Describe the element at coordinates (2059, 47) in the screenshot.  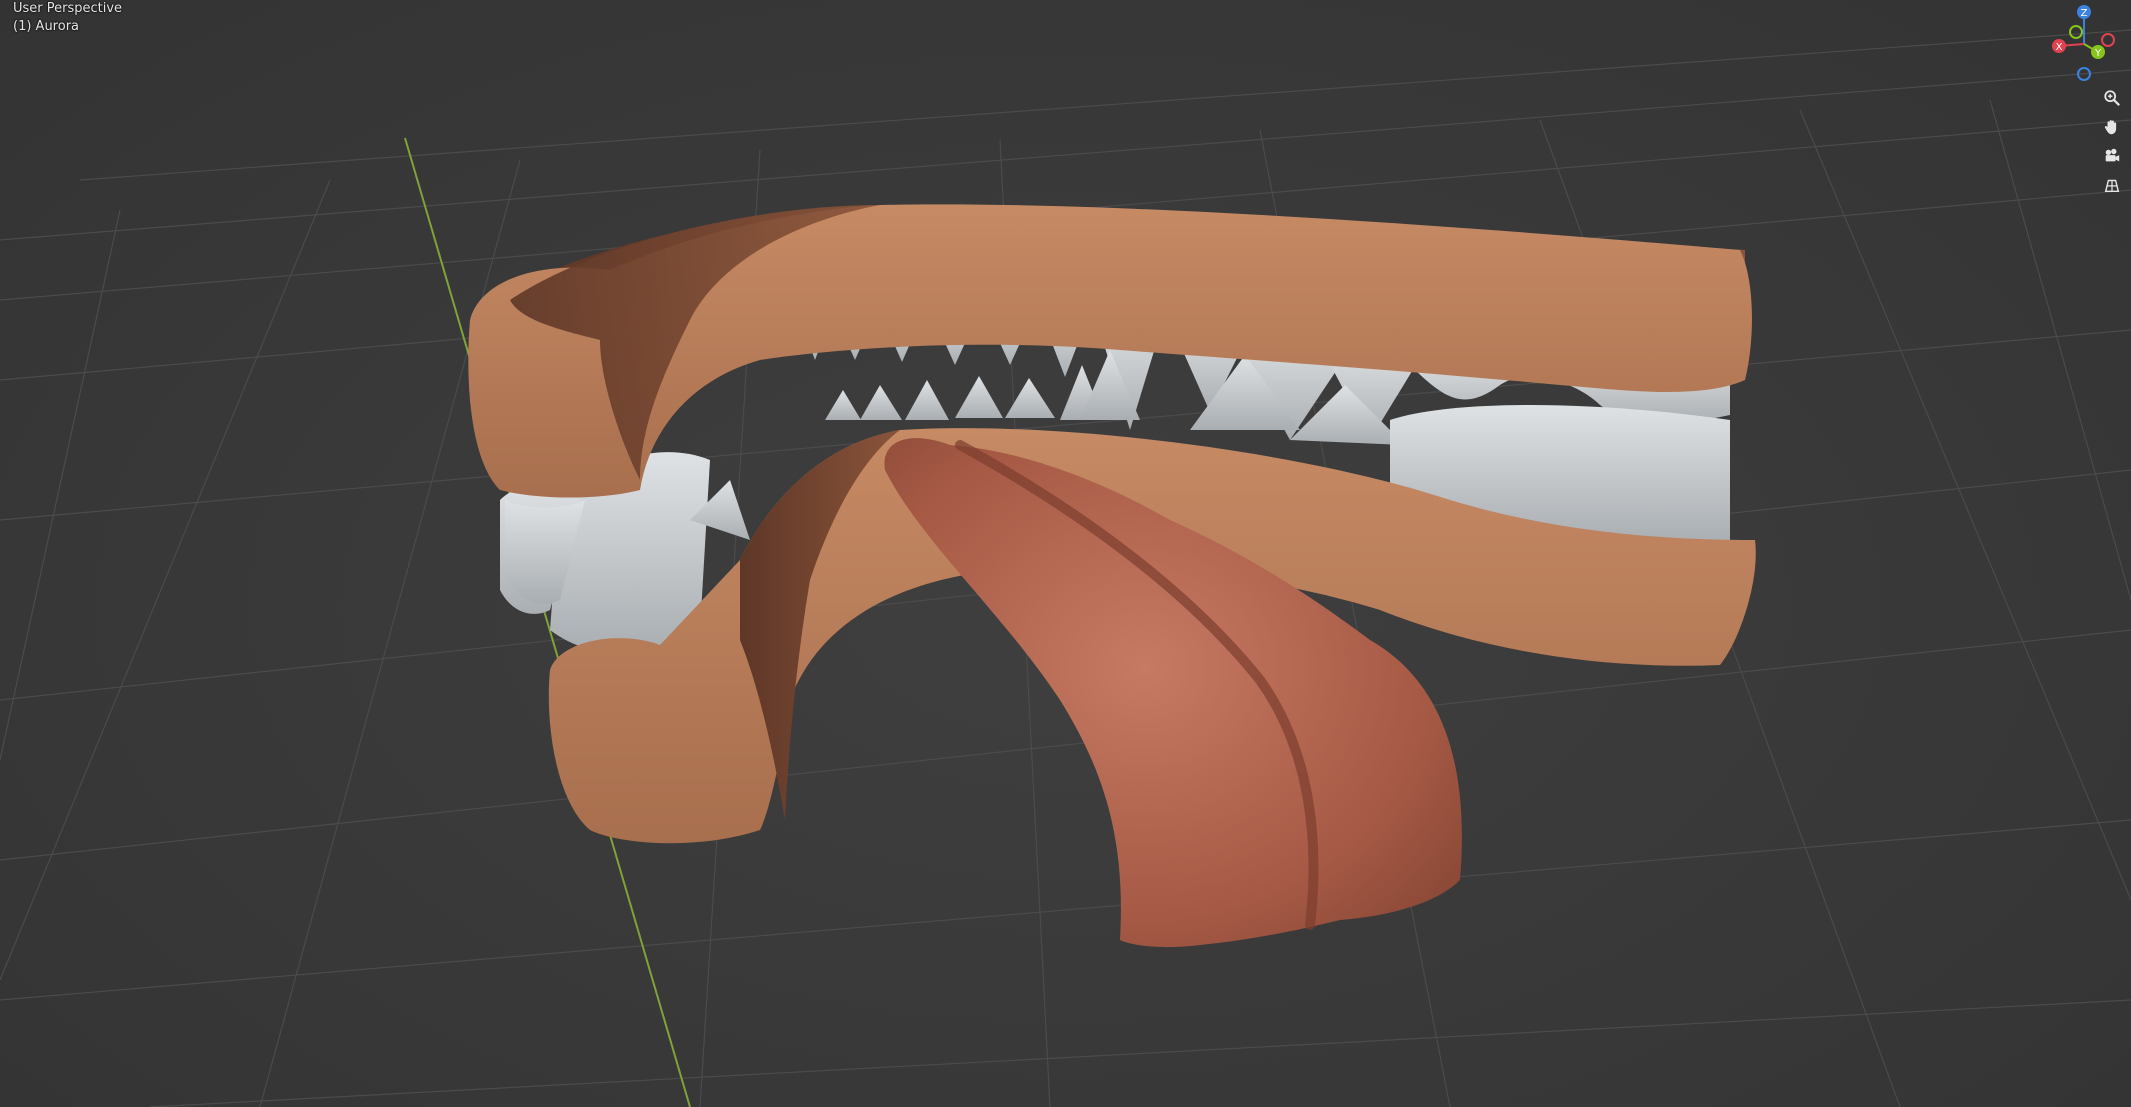
I see `svg-text: X` at that location.